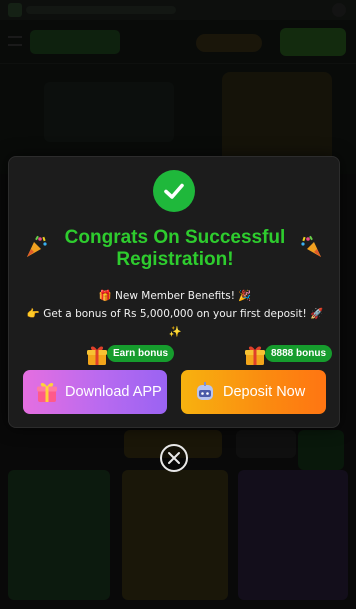 The height and width of the screenshot is (609, 356). Describe the element at coordinates (299, 353) in the screenshot. I see `deposit-bonus-badge: 8888 bonus` at that location.